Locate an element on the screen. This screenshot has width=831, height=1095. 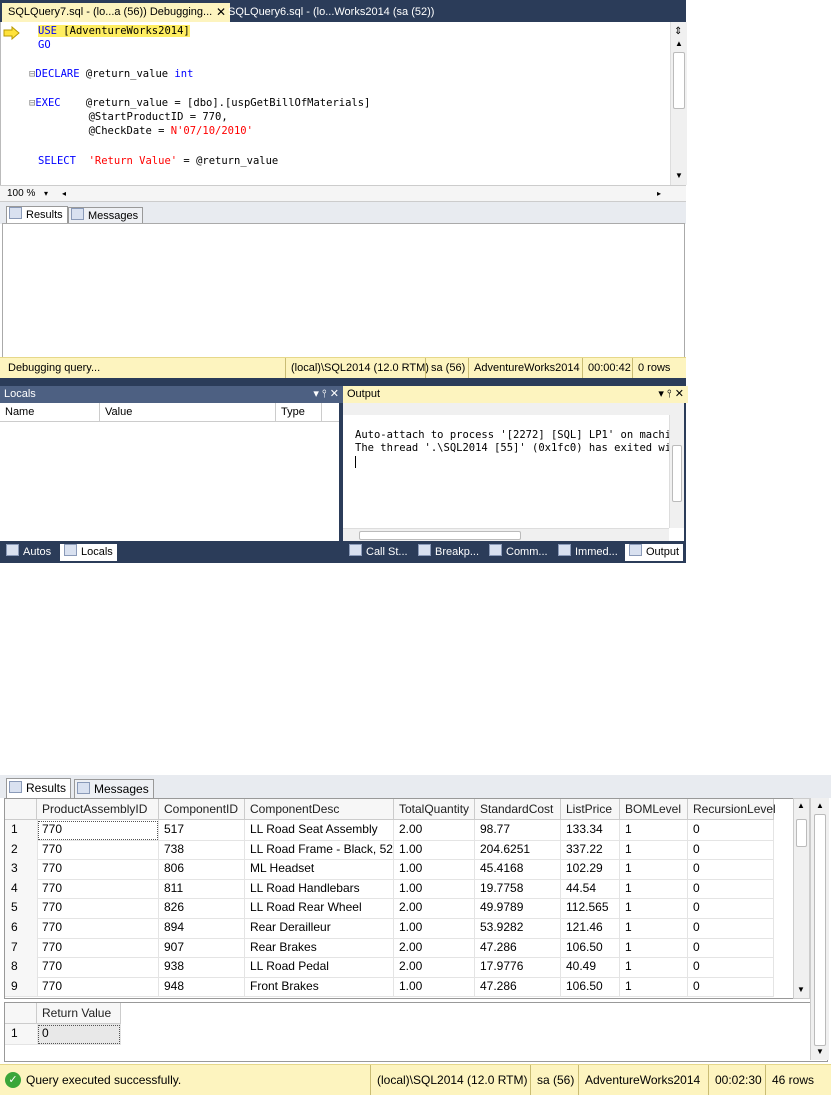
grid-cell: 811 is located at coordinates (202, 889).